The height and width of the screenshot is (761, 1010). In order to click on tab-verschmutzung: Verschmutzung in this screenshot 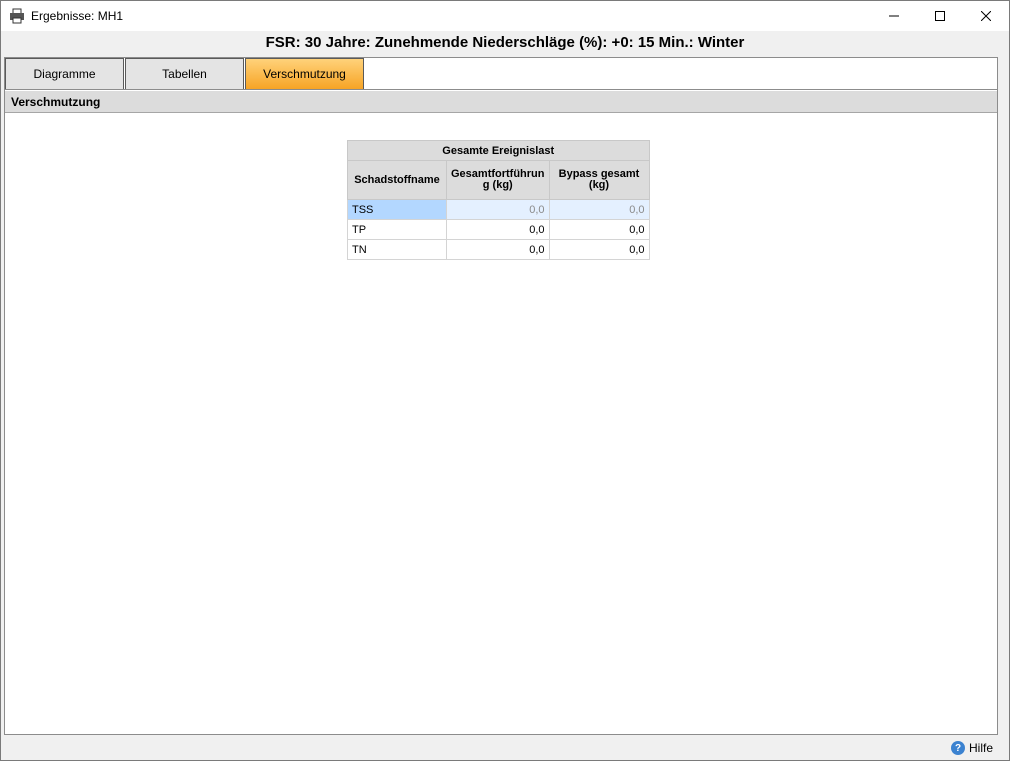, I will do `click(304, 74)`.